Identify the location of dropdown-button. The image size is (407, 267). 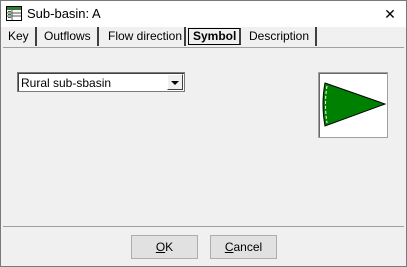
(175, 82).